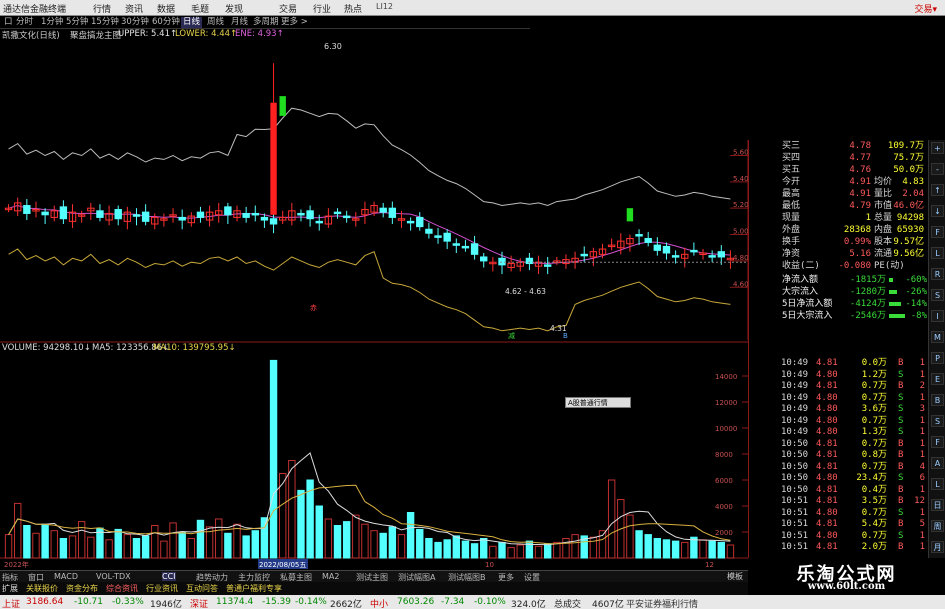 The image size is (945, 609). Describe the element at coordinates (853, 158) in the screenshot. I see `quote-row: 买四 4.77 75.7万` at that location.